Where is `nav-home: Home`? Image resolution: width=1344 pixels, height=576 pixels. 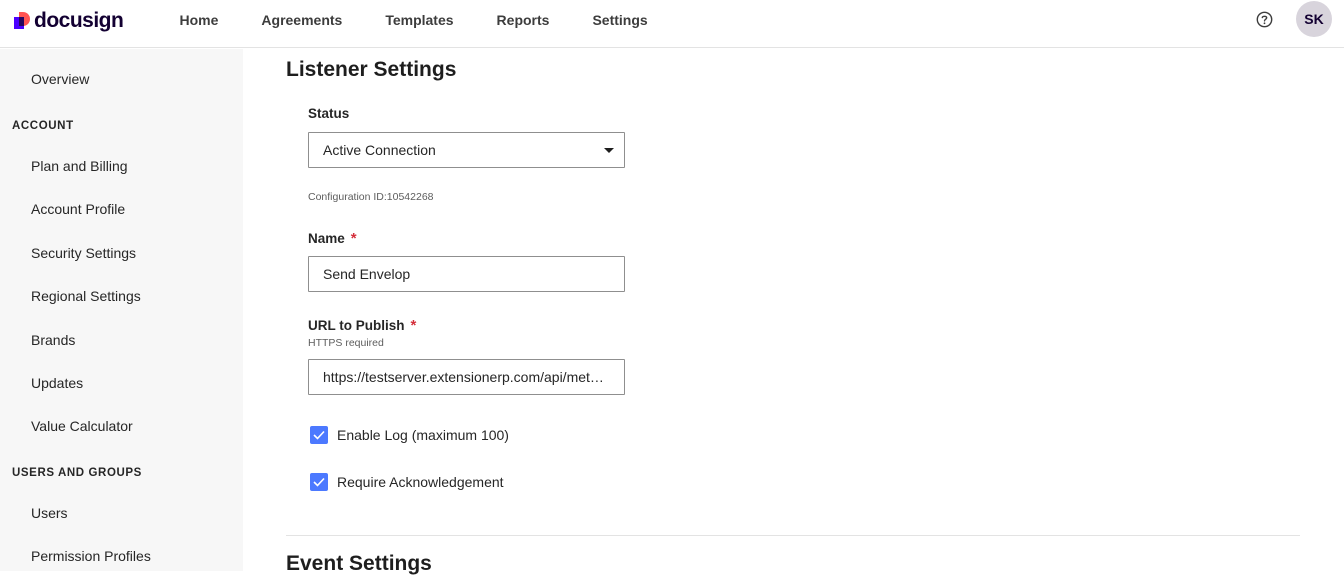 nav-home: Home is located at coordinates (199, 20).